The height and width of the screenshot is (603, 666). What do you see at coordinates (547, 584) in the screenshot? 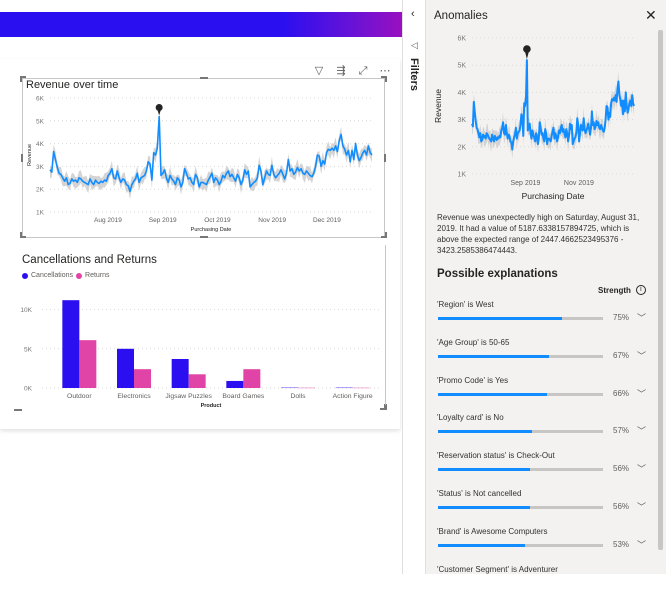
I see `explanation-item: 'Customer Segment' is Adventurer` at bounding box center [547, 584].